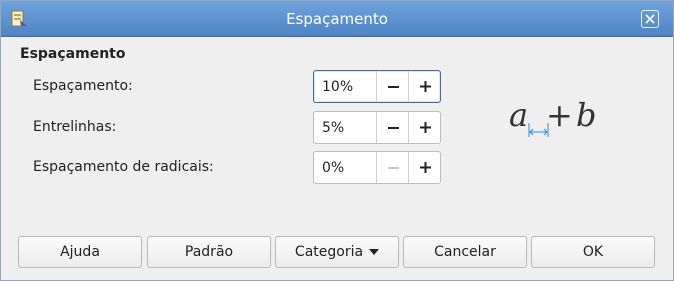 The height and width of the screenshot is (281, 674). Describe the element at coordinates (333, 128) in the screenshot. I see `line-spacing-value: 5%` at that location.